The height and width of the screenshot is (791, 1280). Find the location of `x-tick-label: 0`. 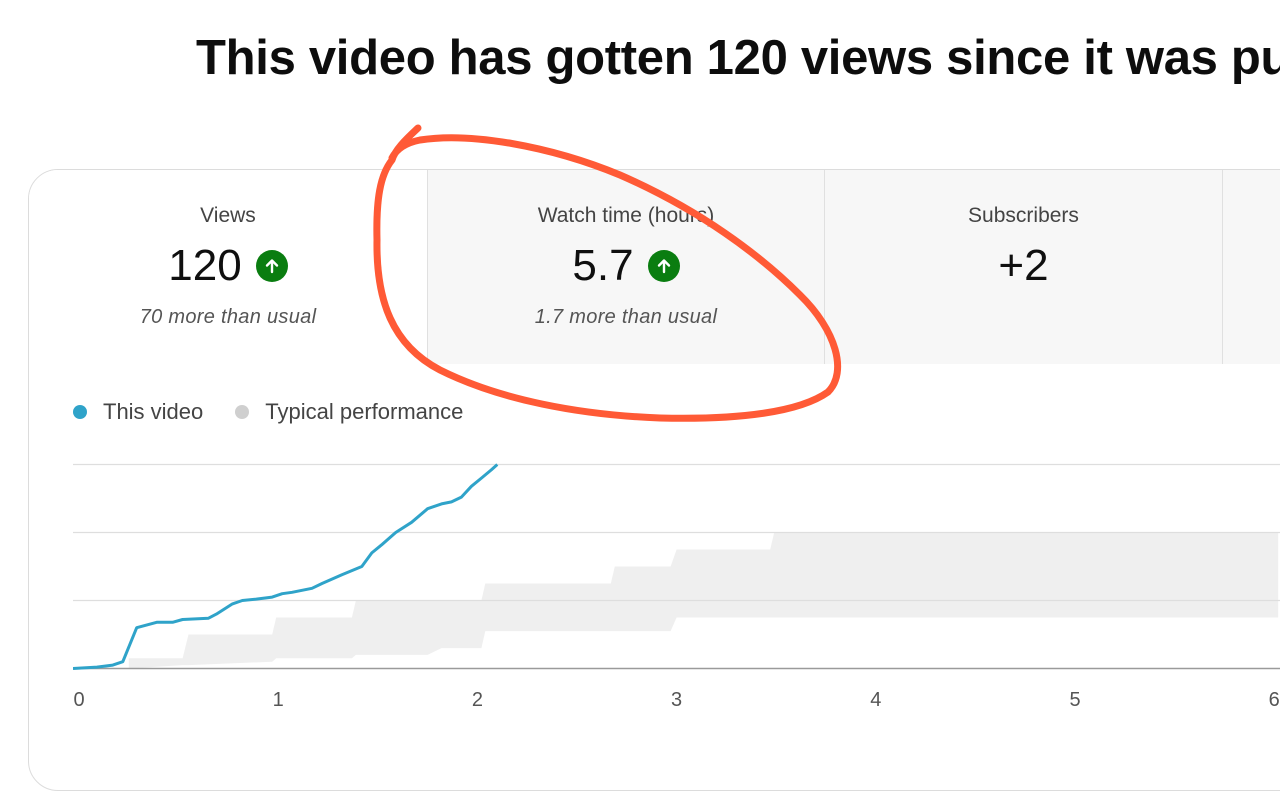

x-tick-label: 0 is located at coordinates (78, 700).